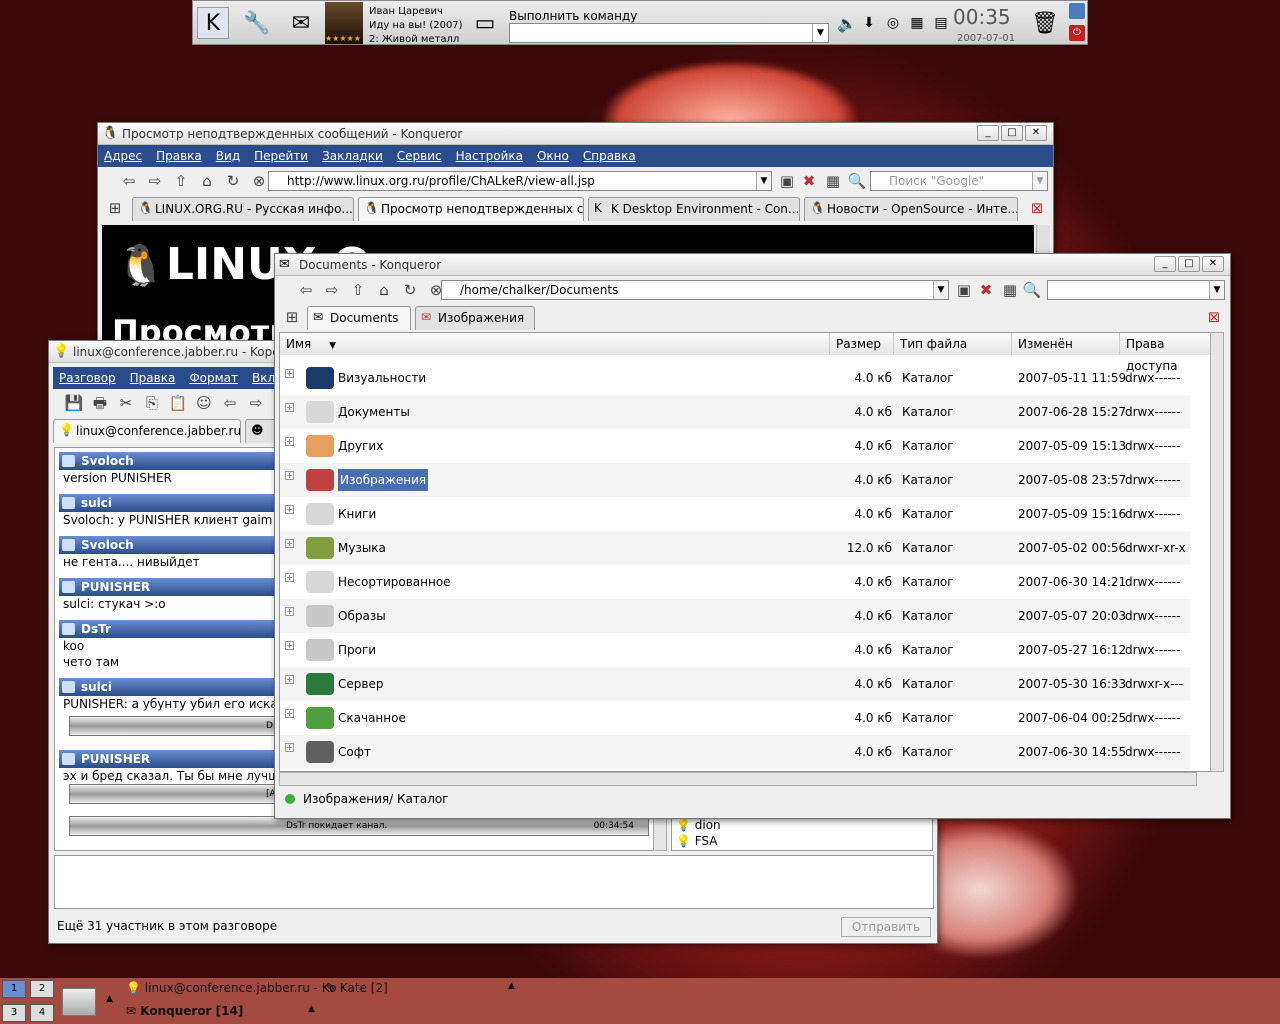 The height and width of the screenshot is (1024, 1280). What do you see at coordinates (1036, 133) in the screenshot?
I see `close-button: ✕` at bounding box center [1036, 133].